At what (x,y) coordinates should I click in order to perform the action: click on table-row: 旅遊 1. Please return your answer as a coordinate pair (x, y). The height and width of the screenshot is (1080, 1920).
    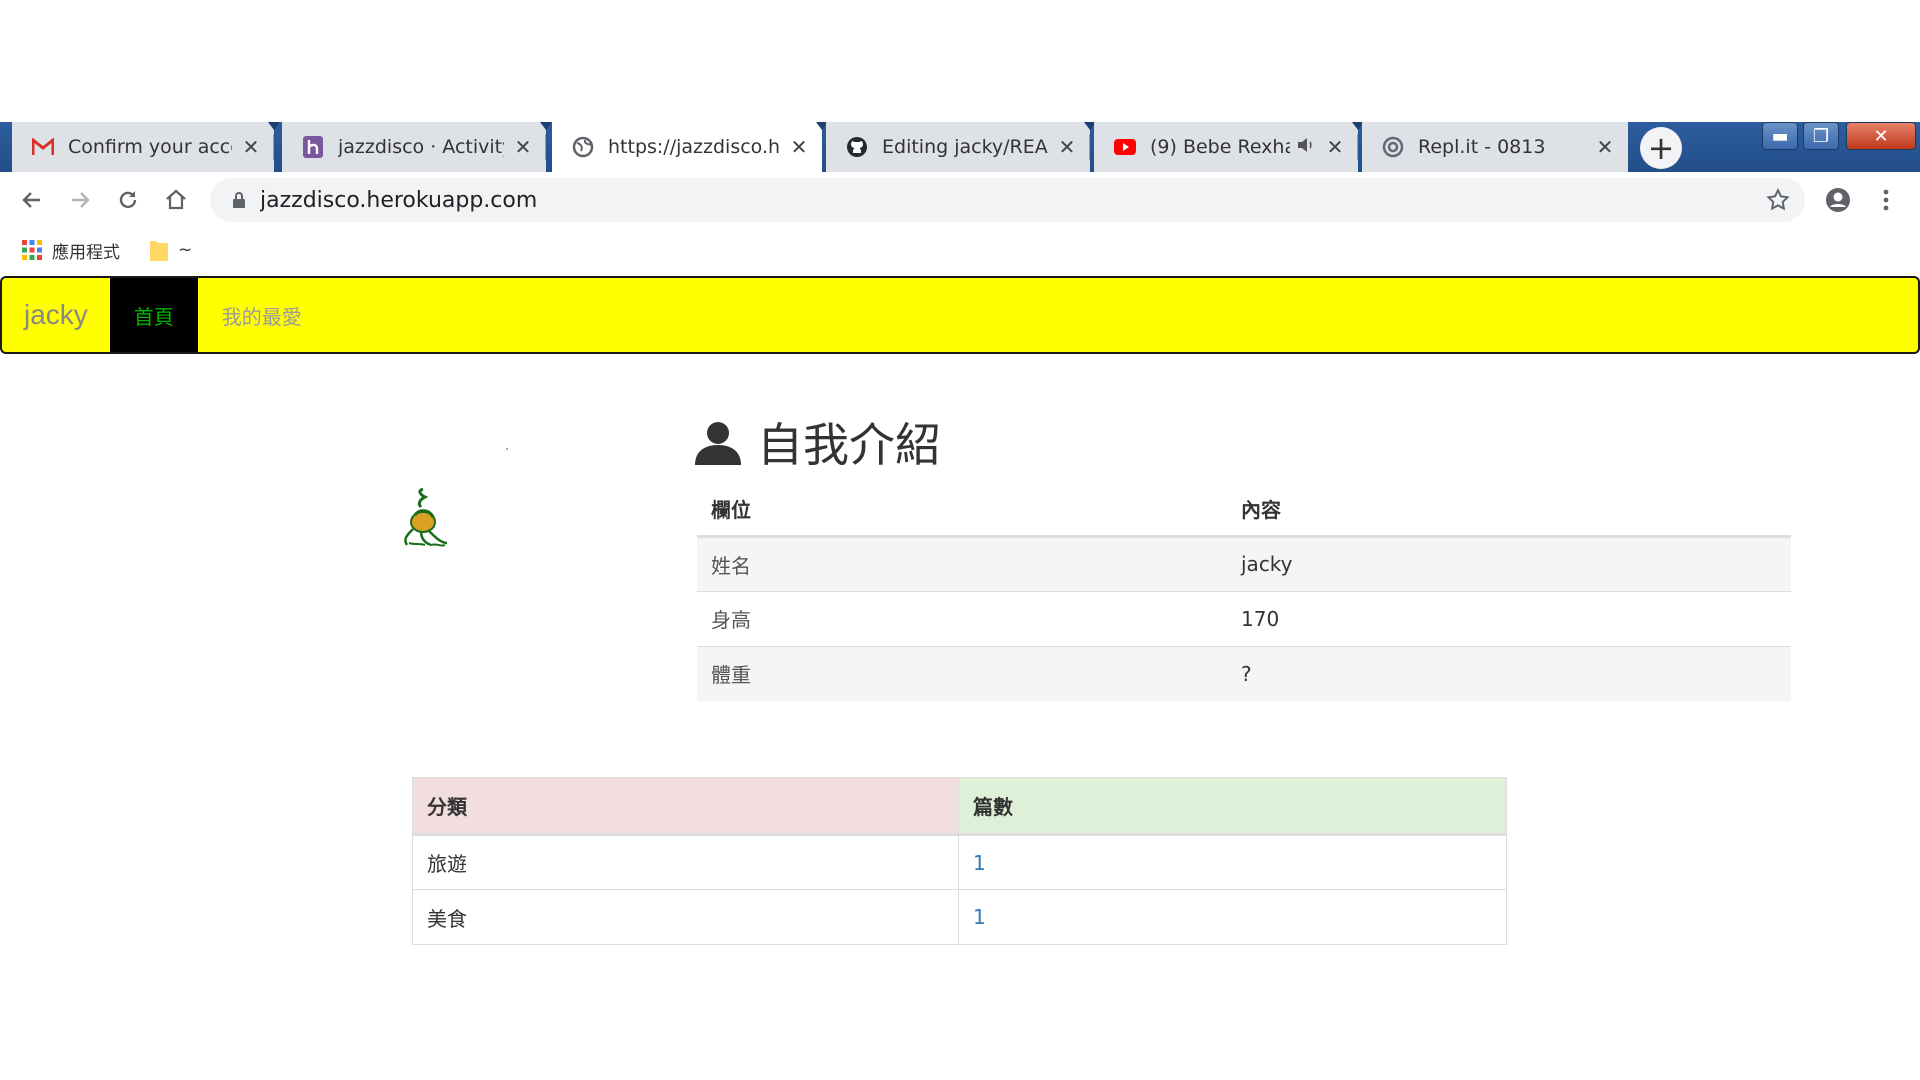
    Looking at the image, I should click on (959, 862).